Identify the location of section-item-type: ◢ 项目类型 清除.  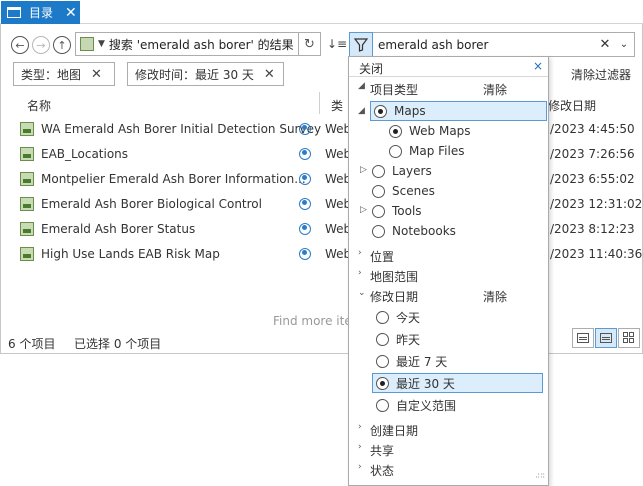
(448, 88).